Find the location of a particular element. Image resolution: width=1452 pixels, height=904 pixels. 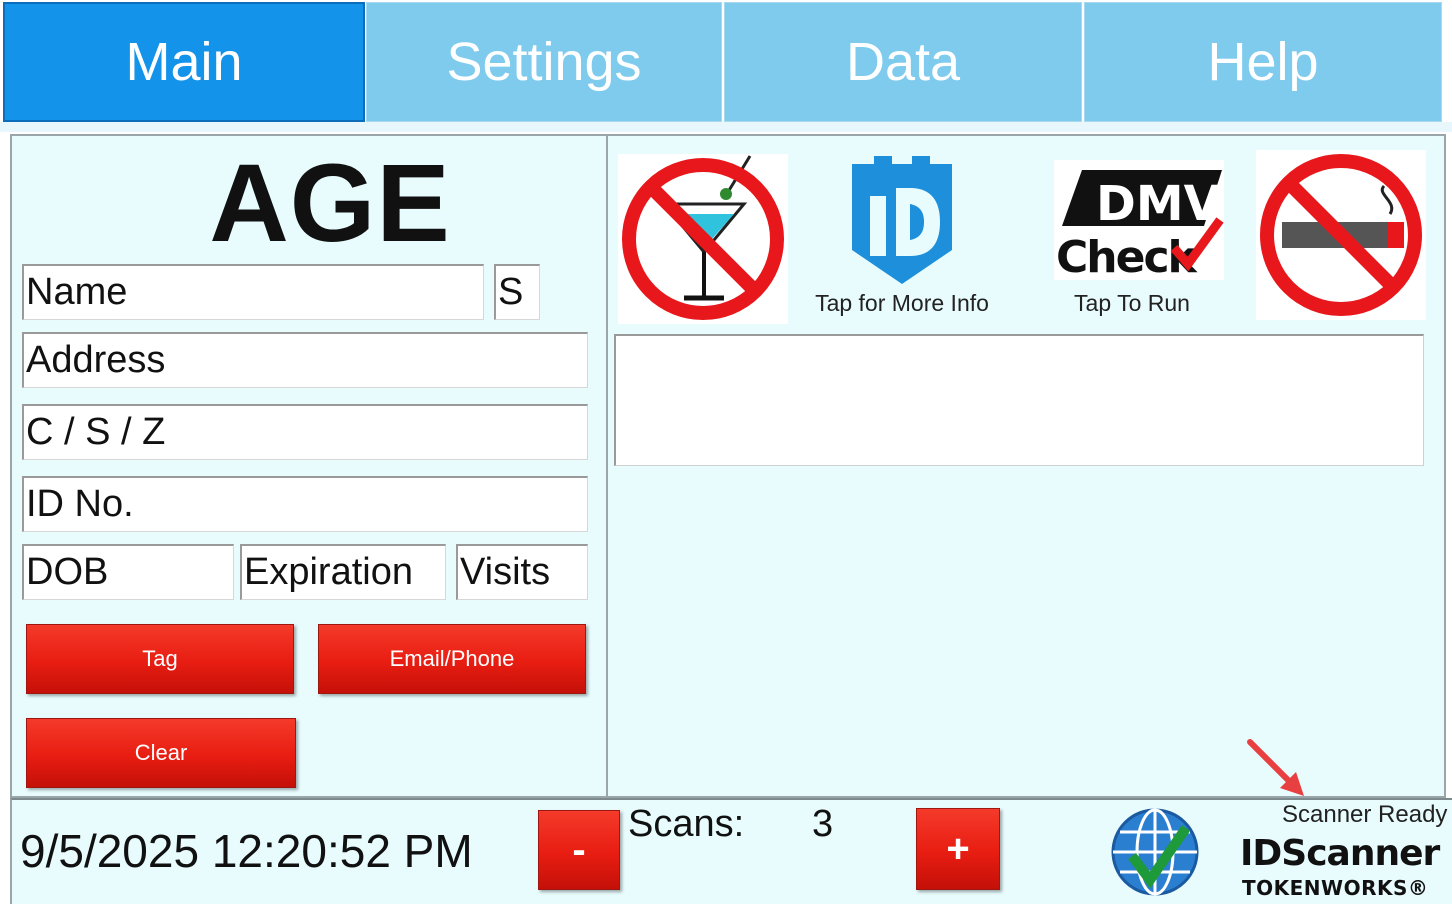

tokenworks-brand: TOKENWORKS® is located at coordinates (1335, 888).